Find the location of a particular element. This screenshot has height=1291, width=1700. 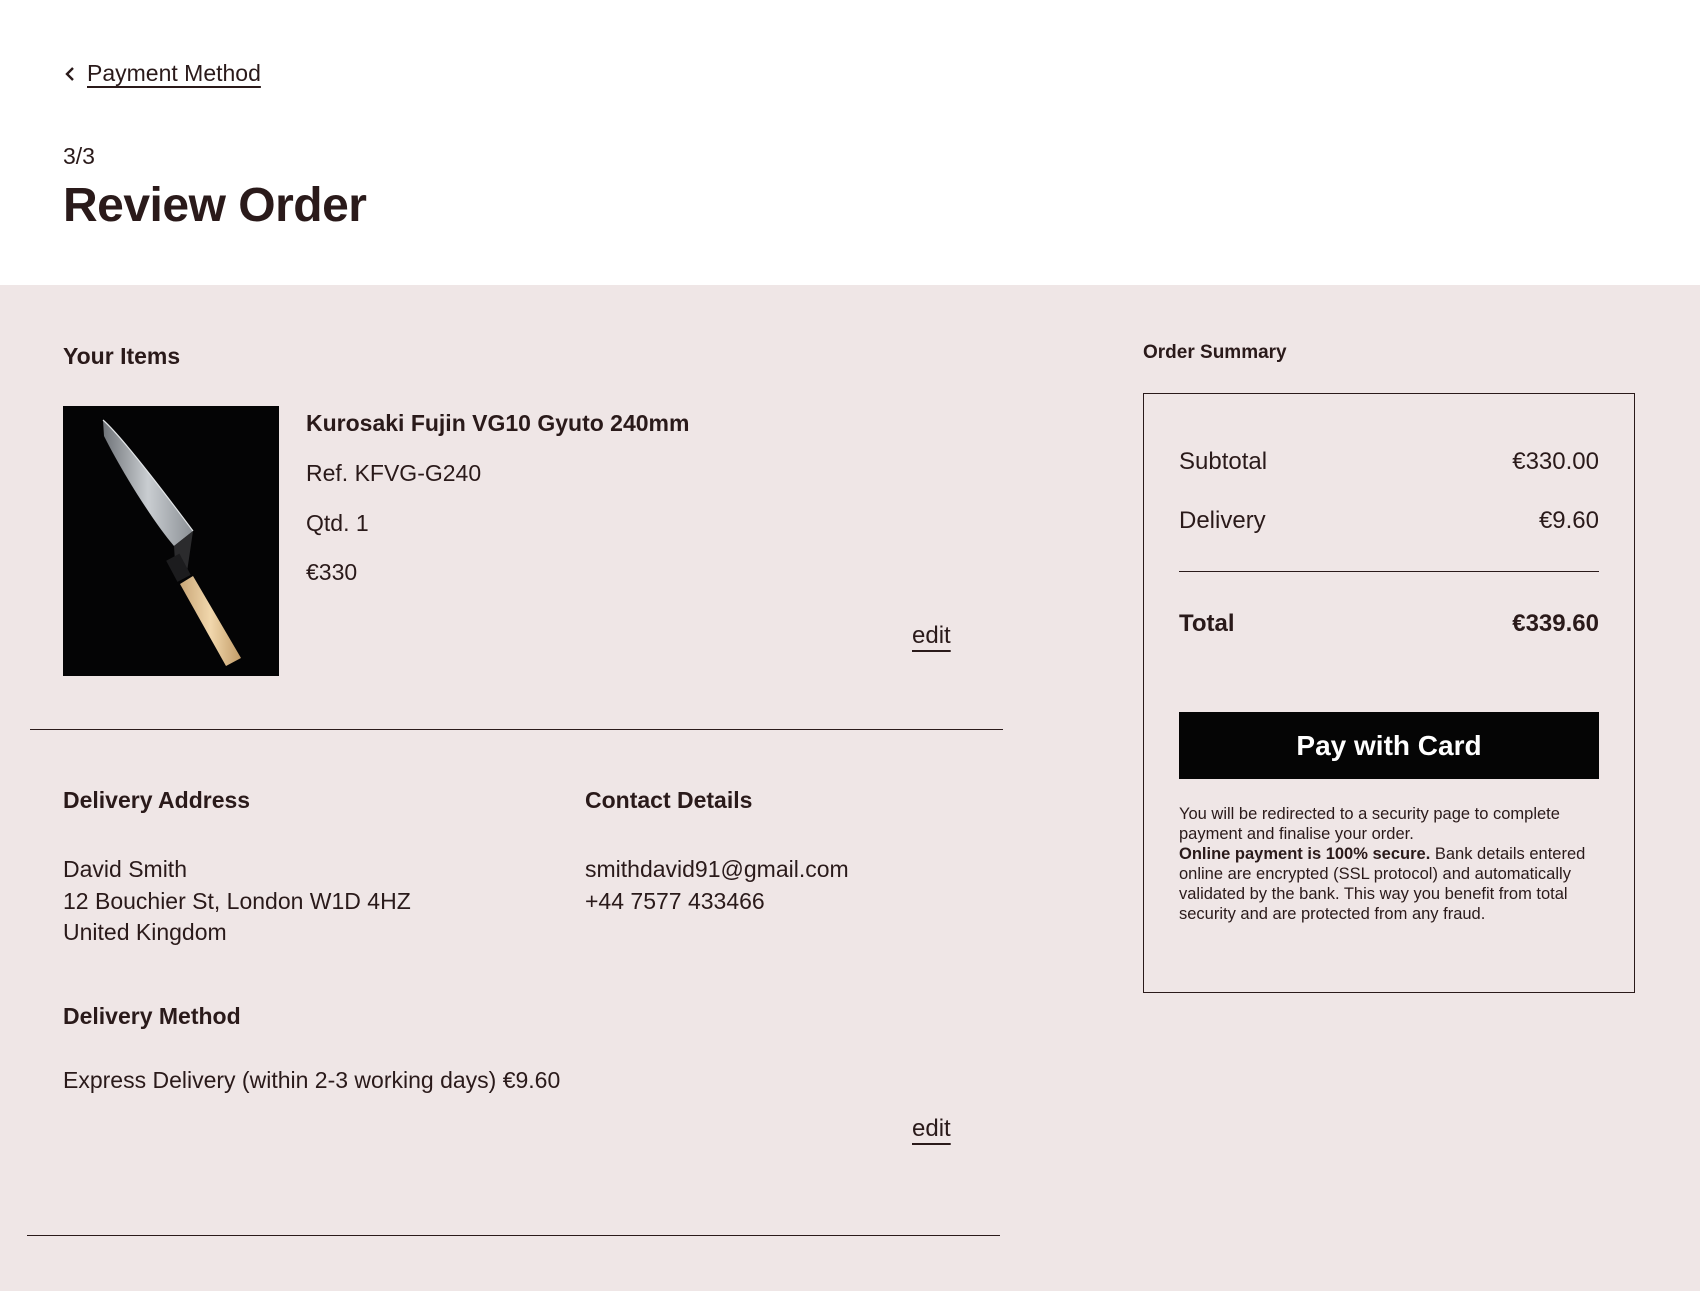

edit-delivery-link: edit is located at coordinates (931, 1129).